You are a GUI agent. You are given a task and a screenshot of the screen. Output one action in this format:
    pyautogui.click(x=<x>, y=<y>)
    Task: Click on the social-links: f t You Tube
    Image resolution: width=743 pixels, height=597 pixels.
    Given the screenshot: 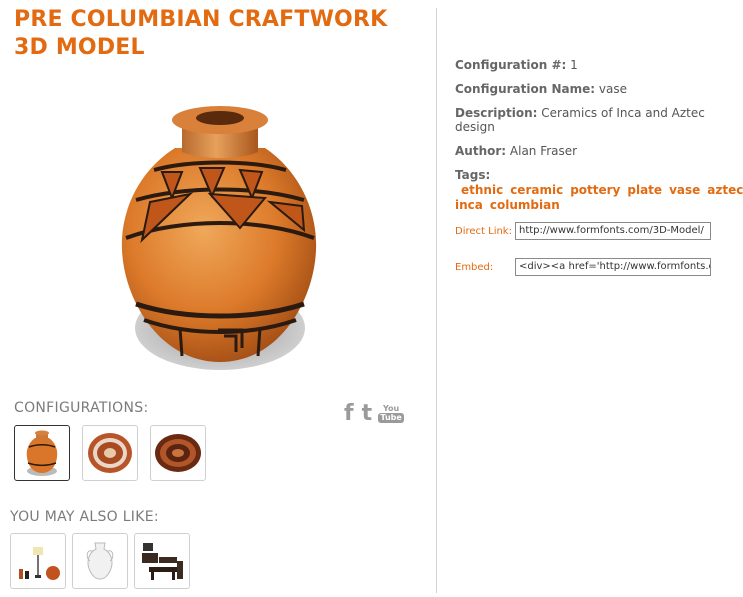 What is the action you would take?
    pyautogui.click(x=374, y=413)
    